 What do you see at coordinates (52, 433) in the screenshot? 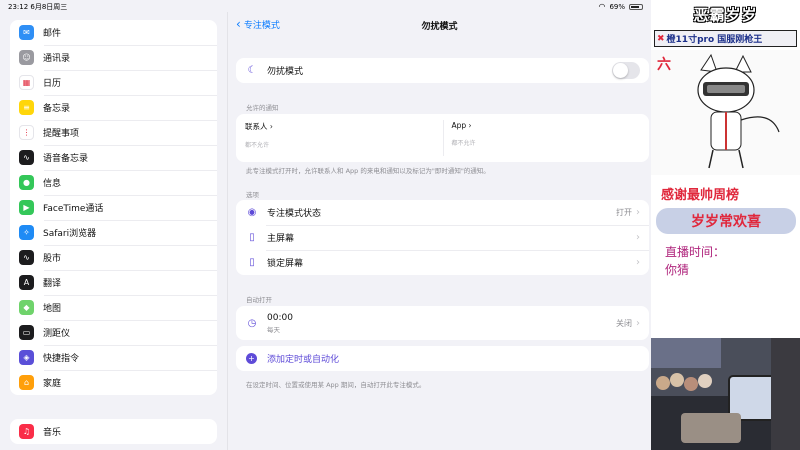
I see `sidebar-item-label: 音乐` at bounding box center [52, 433].